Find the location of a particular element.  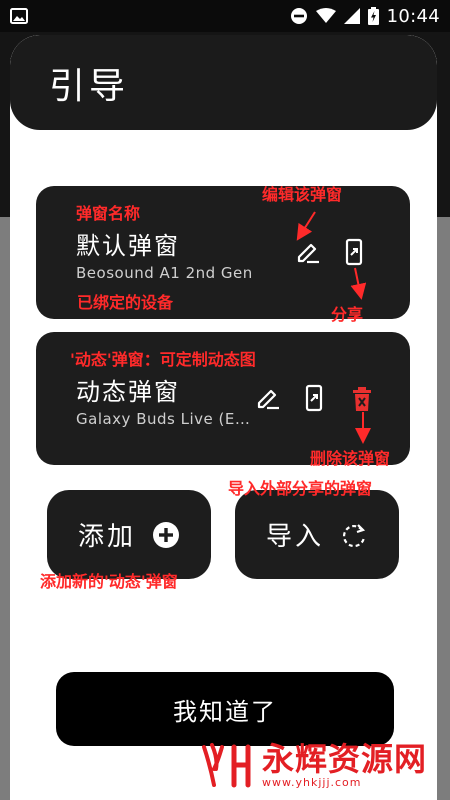

annotation-import-external: 导入外部分享的弹窗 is located at coordinates (300, 488).